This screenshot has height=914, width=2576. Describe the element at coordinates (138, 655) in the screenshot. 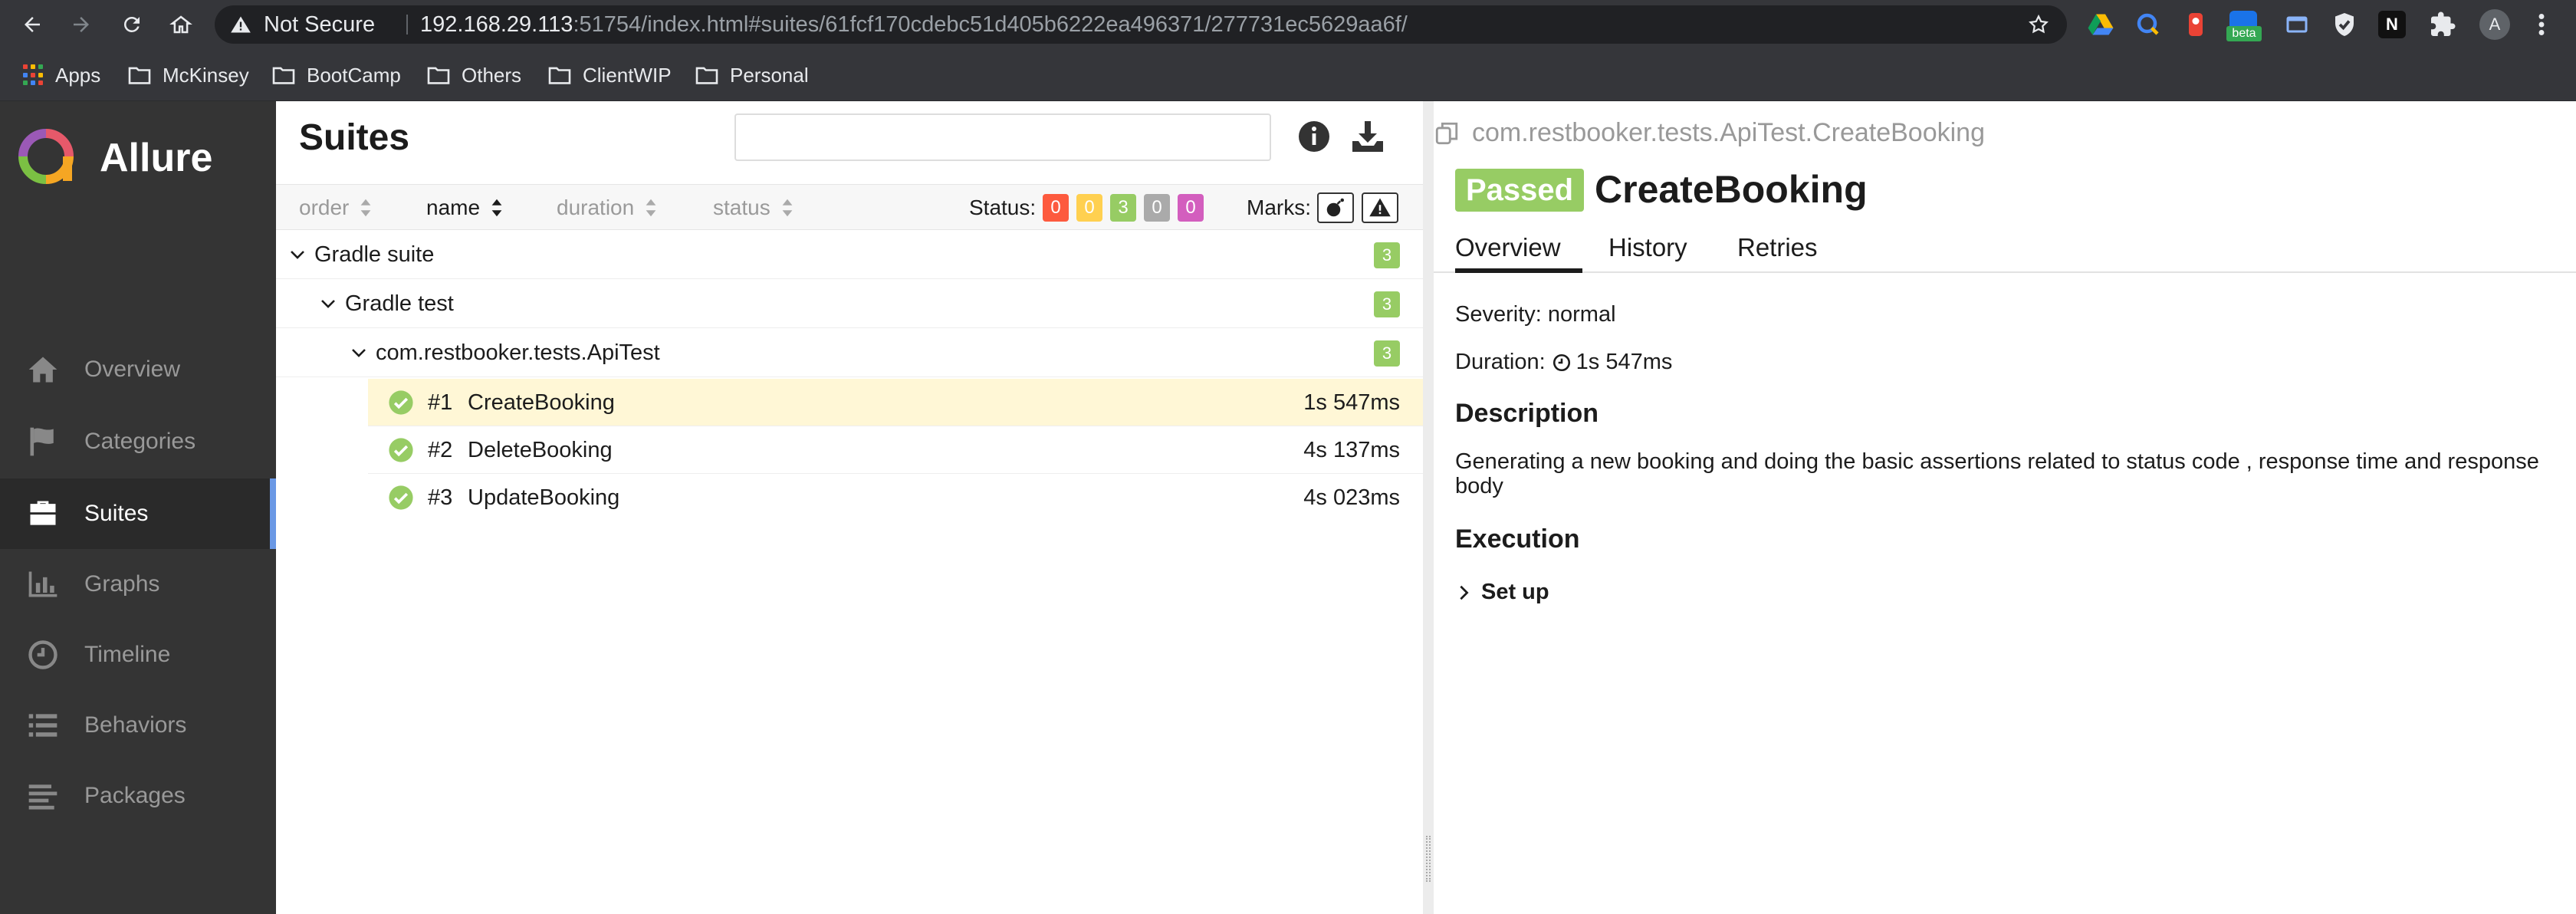

I see `sidebar-item-timeline: Timeline` at that location.